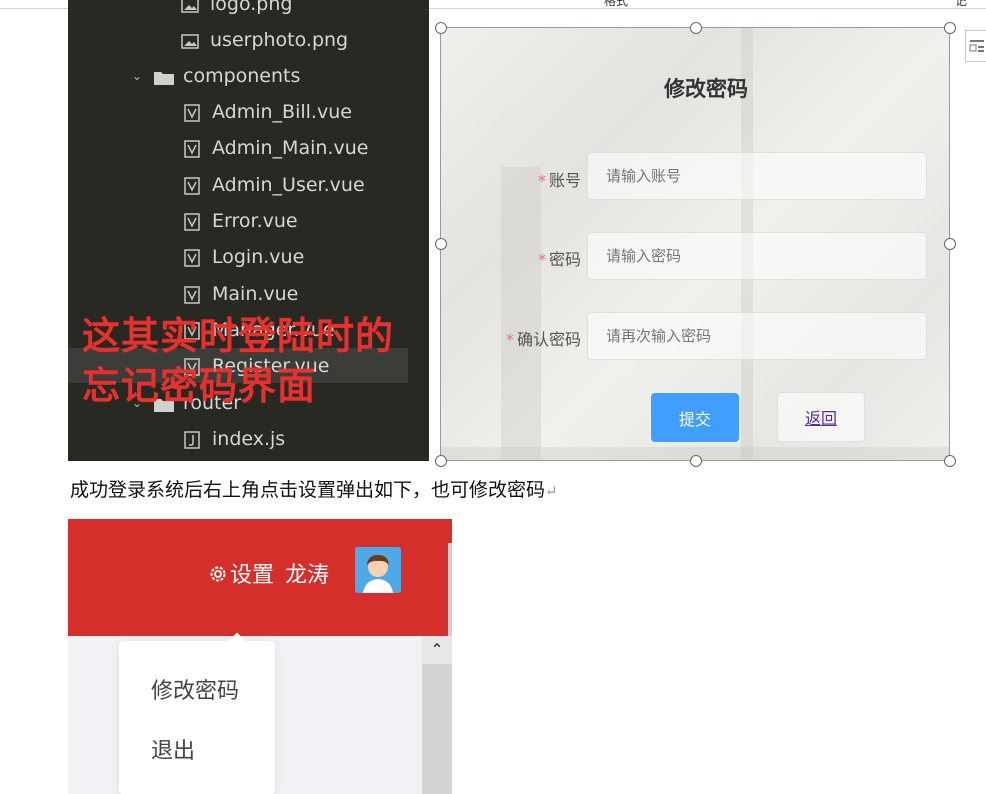 Image resolution: width=986 pixels, height=794 pixels. What do you see at coordinates (255, 221) in the screenshot?
I see `tree-item-label: Error.vue` at bounding box center [255, 221].